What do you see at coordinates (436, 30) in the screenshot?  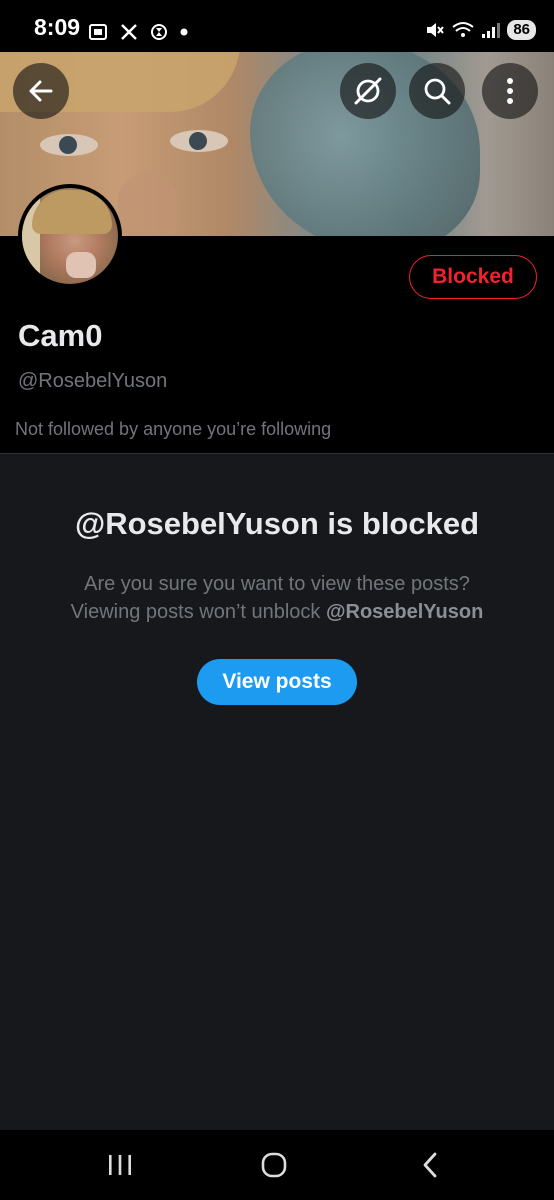 I see `mute-icon` at bounding box center [436, 30].